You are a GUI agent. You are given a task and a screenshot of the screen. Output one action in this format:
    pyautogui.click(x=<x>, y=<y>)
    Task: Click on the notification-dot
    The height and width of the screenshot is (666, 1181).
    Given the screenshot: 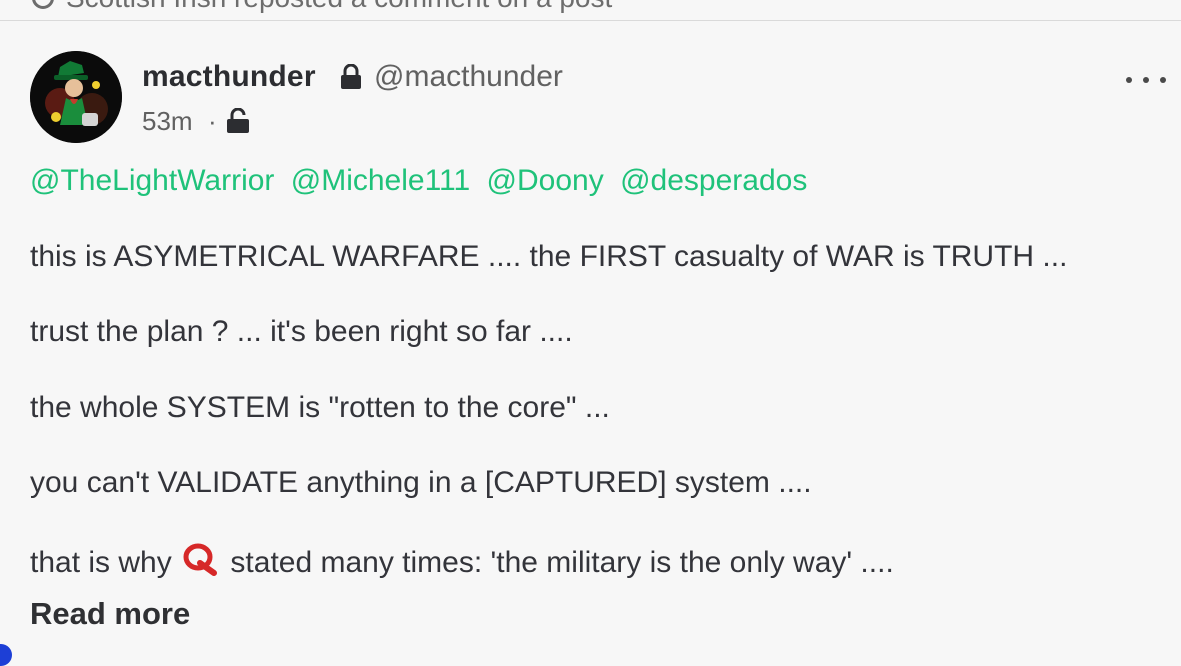 What is the action you would take?
    pyautogui.click(x=6, y=655)
    